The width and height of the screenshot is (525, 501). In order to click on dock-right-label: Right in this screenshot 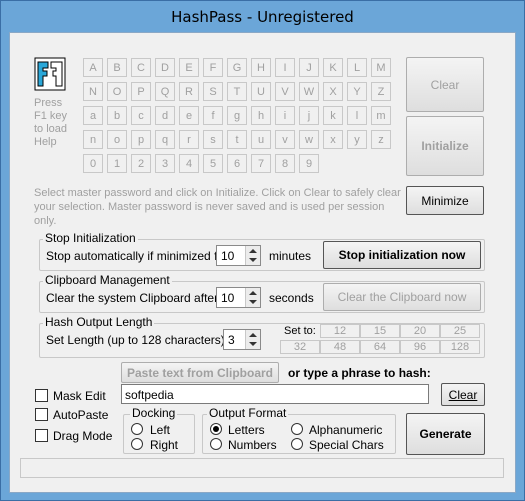, I will do `click(164, 445)`.